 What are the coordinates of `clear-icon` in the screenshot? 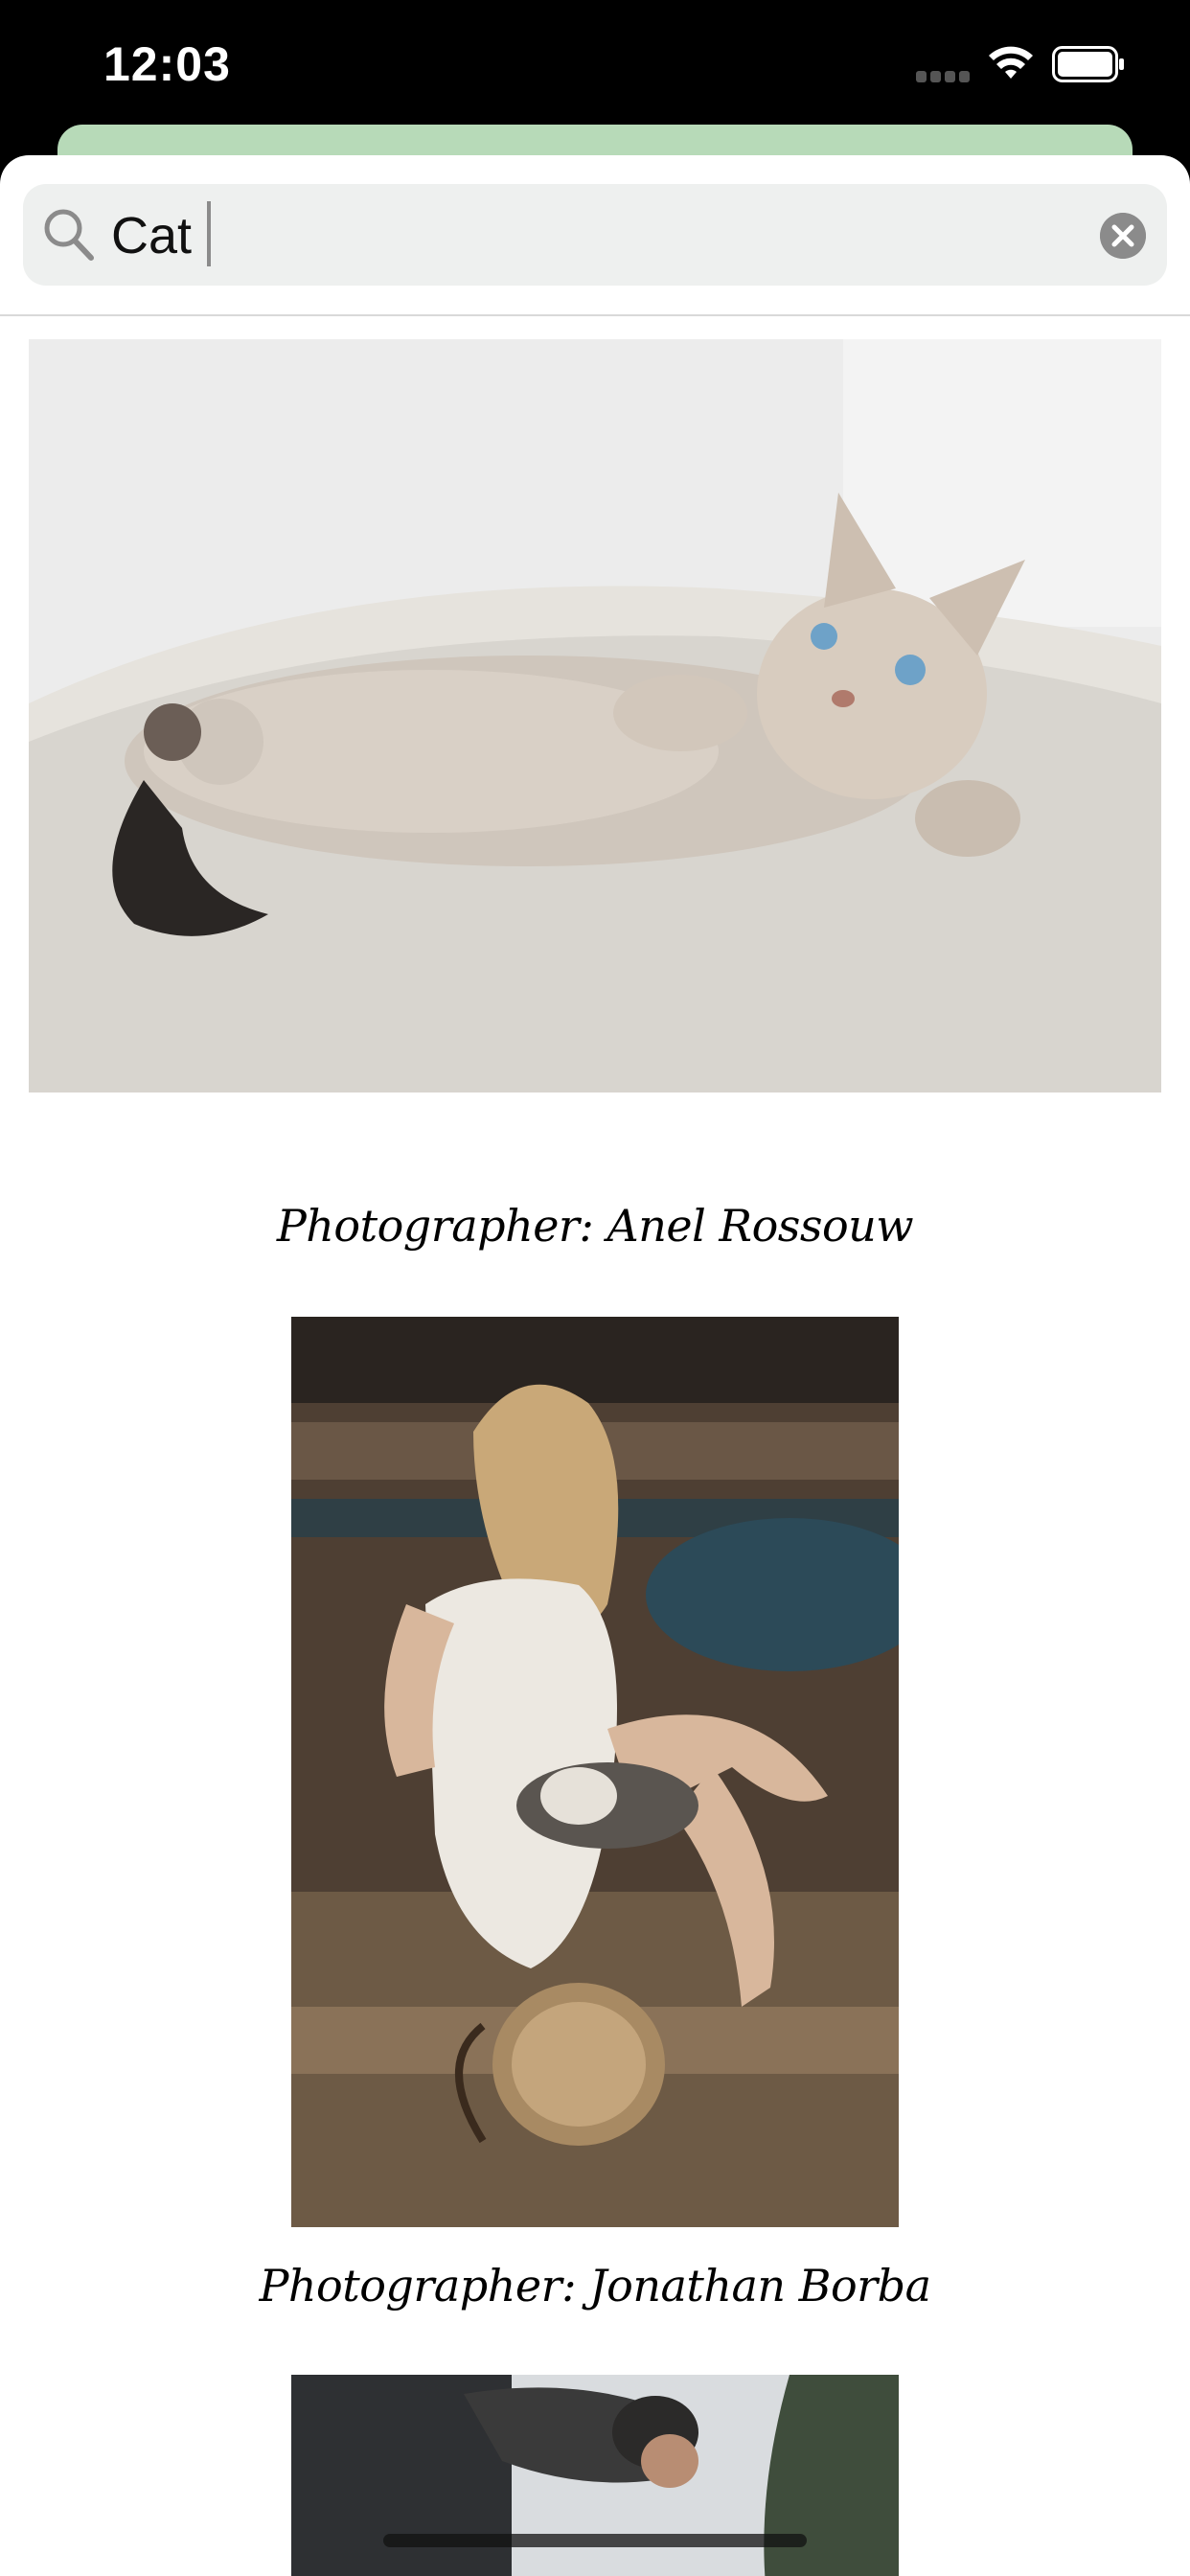 It's located at (1123, 236).